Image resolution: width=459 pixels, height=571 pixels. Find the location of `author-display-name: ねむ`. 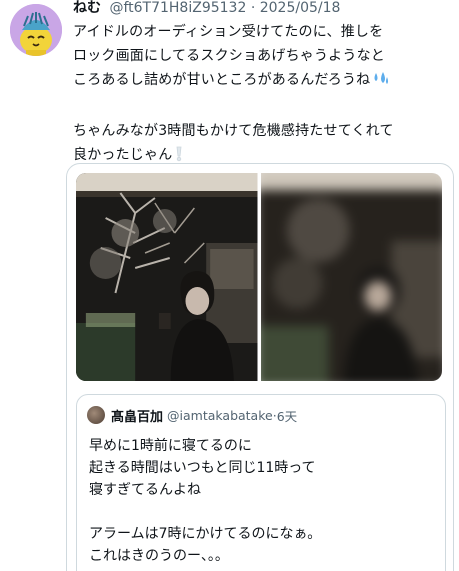

author-display-name: ねむ is located at coordinates (87, 8).